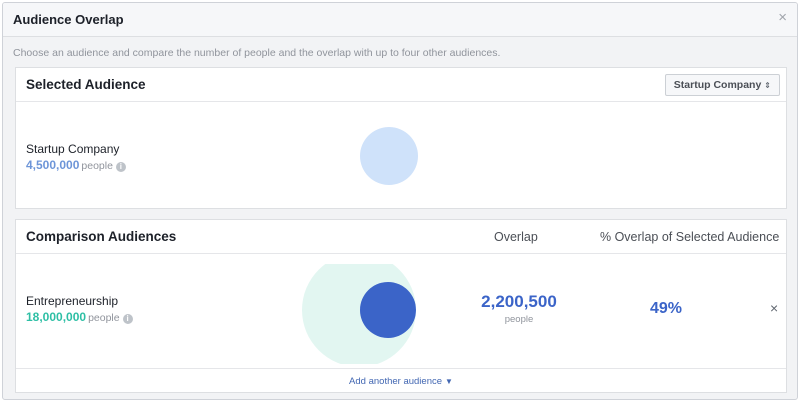 The height and width of the screenshot is (402, 800). I want to click on selected-audience-count-value: 4,500,000, so click(53, 165).